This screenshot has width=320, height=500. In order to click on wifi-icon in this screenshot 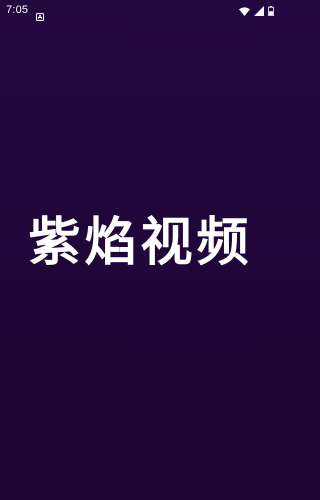, I will do `click(244, 10)`.